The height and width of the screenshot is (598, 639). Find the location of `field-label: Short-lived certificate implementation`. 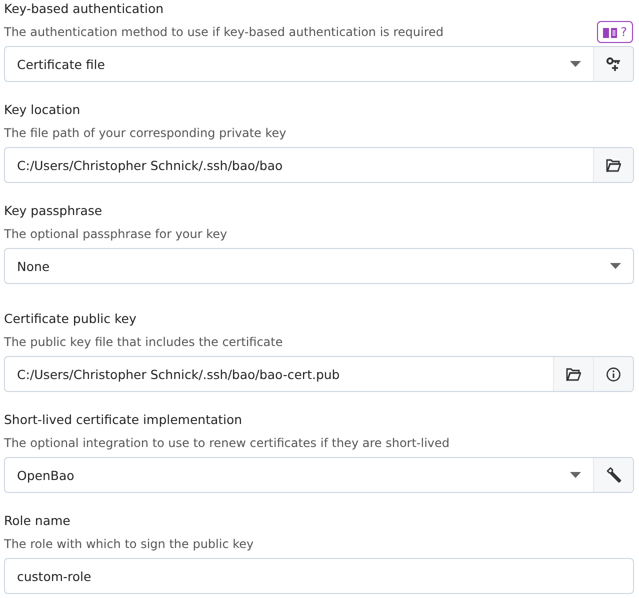

field-label: Short-lived certificate implementation is located at coordinates (124, 420).